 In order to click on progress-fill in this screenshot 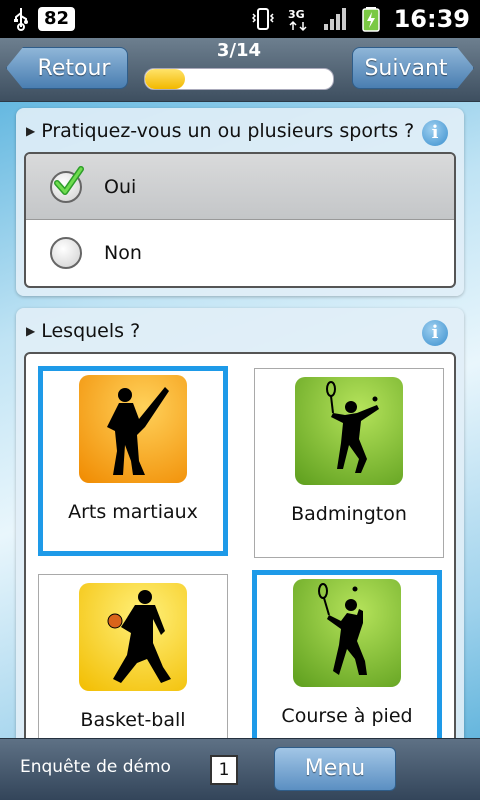, I will do `click(165, 79)`.